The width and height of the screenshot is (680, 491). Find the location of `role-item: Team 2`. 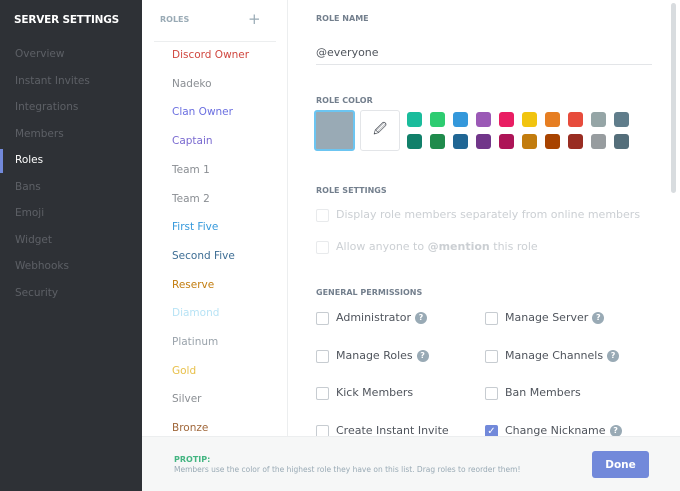

role-item: Team 2 is located at coordinates (191, 199).